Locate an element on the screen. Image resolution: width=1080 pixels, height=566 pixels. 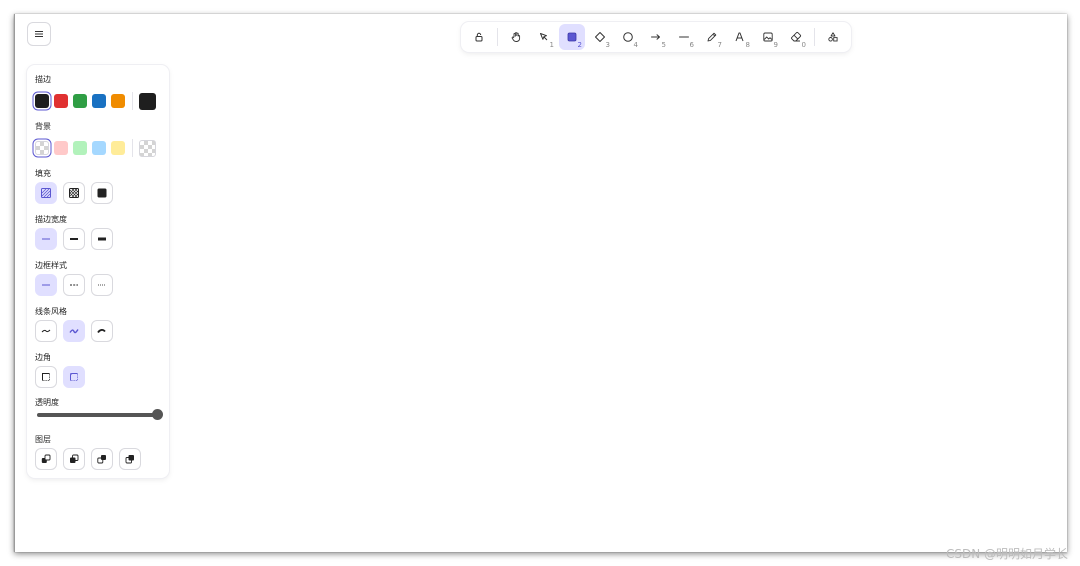
sloppiness-artist-button is located at coordinates (74, 331).